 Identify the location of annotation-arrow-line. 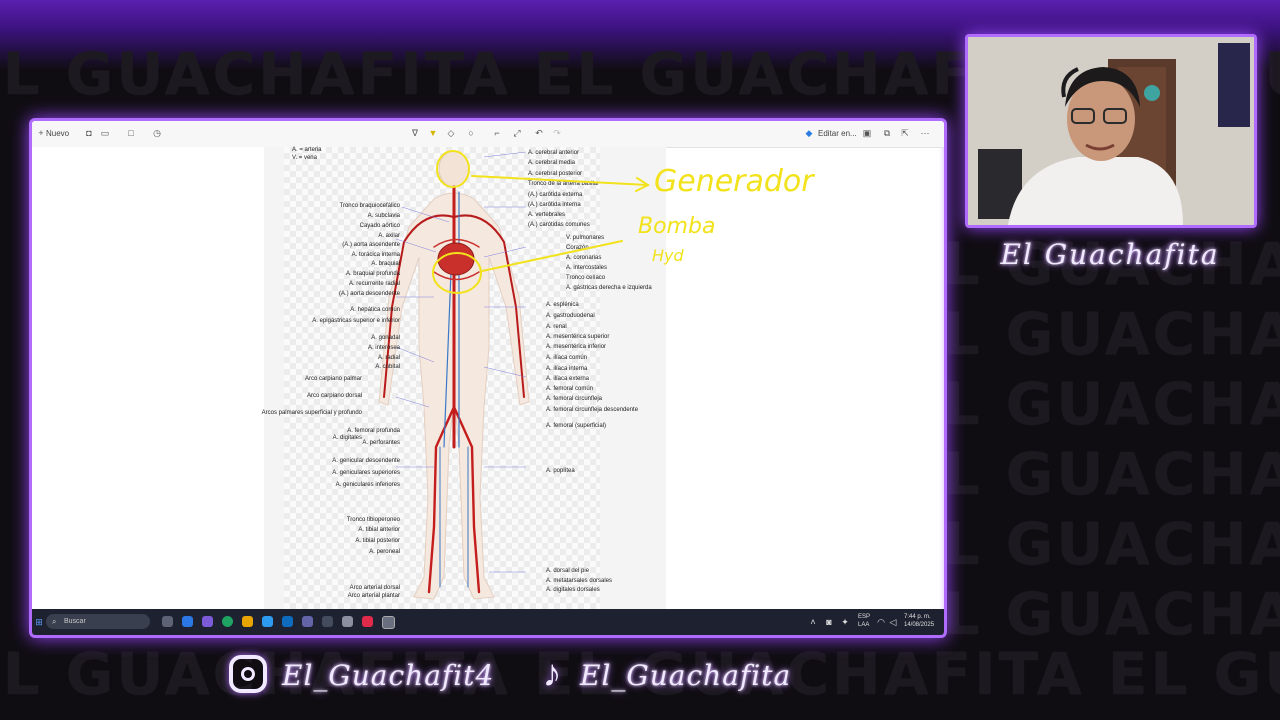
(559, 180).